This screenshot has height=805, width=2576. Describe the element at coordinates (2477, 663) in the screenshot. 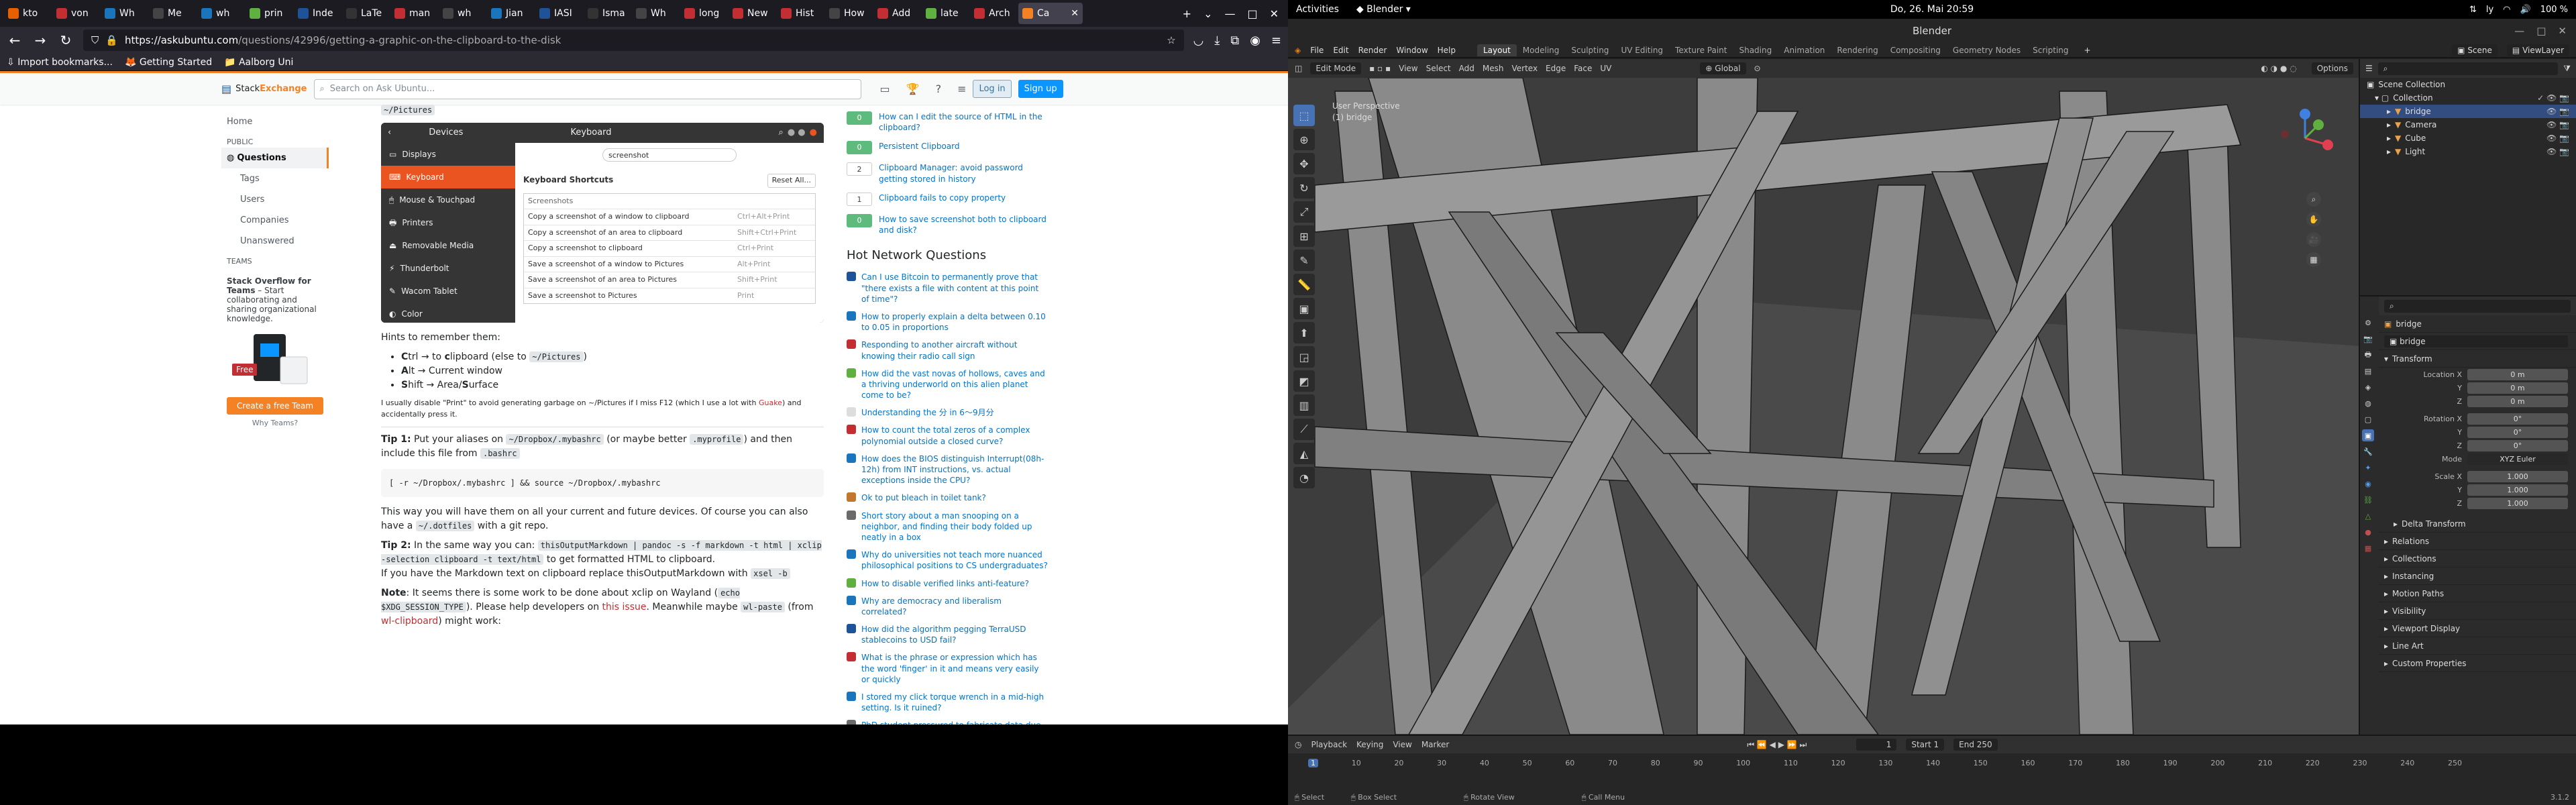

I see `properties-section-header: ▸ Custom Properties` at that location.